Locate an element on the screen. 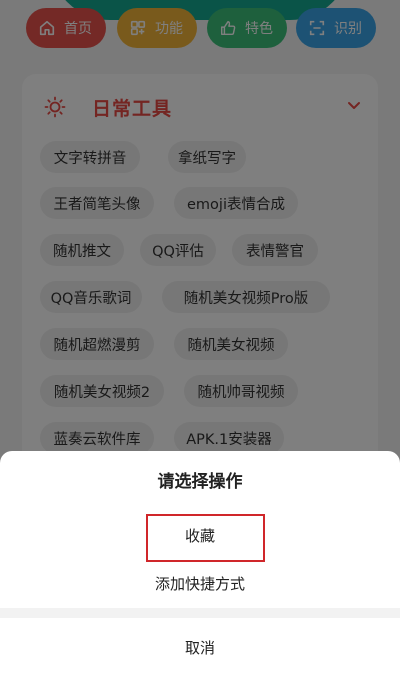 This screenshot has height=676, width=400. favorite-option: 收藏 is located at coordinates (200, 535).